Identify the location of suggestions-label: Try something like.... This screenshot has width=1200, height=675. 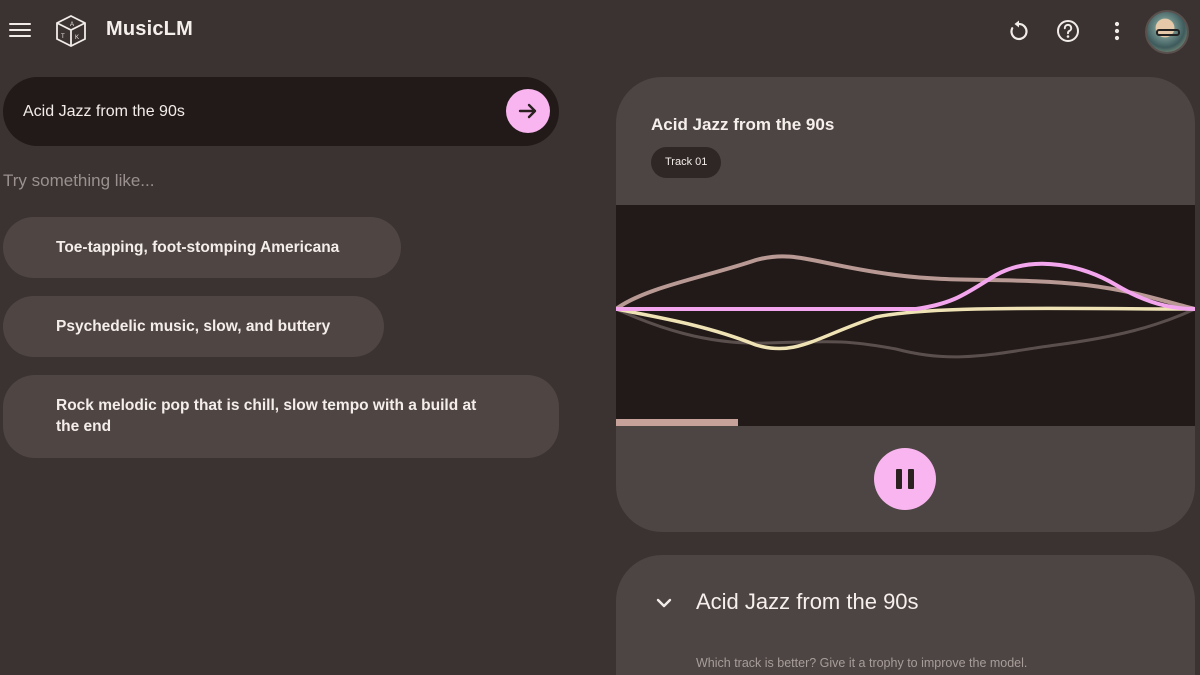
(79, 180).